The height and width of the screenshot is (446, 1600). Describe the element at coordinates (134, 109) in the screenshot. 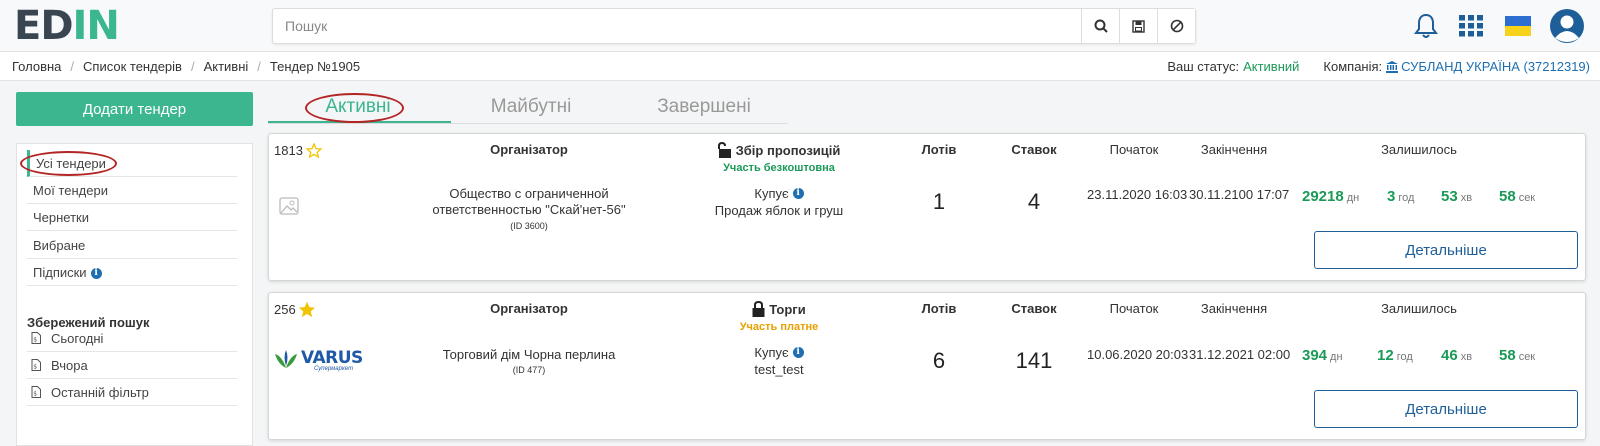

I see `add-tender-button: Додати тендер` at that location.